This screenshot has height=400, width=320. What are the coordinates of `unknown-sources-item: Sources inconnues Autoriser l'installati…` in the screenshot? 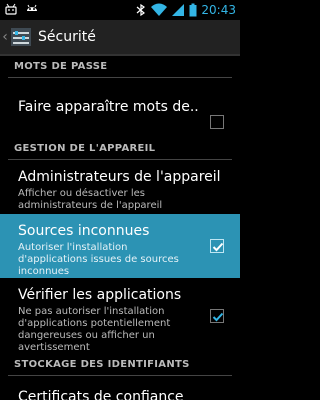 It's located at (120, 246).